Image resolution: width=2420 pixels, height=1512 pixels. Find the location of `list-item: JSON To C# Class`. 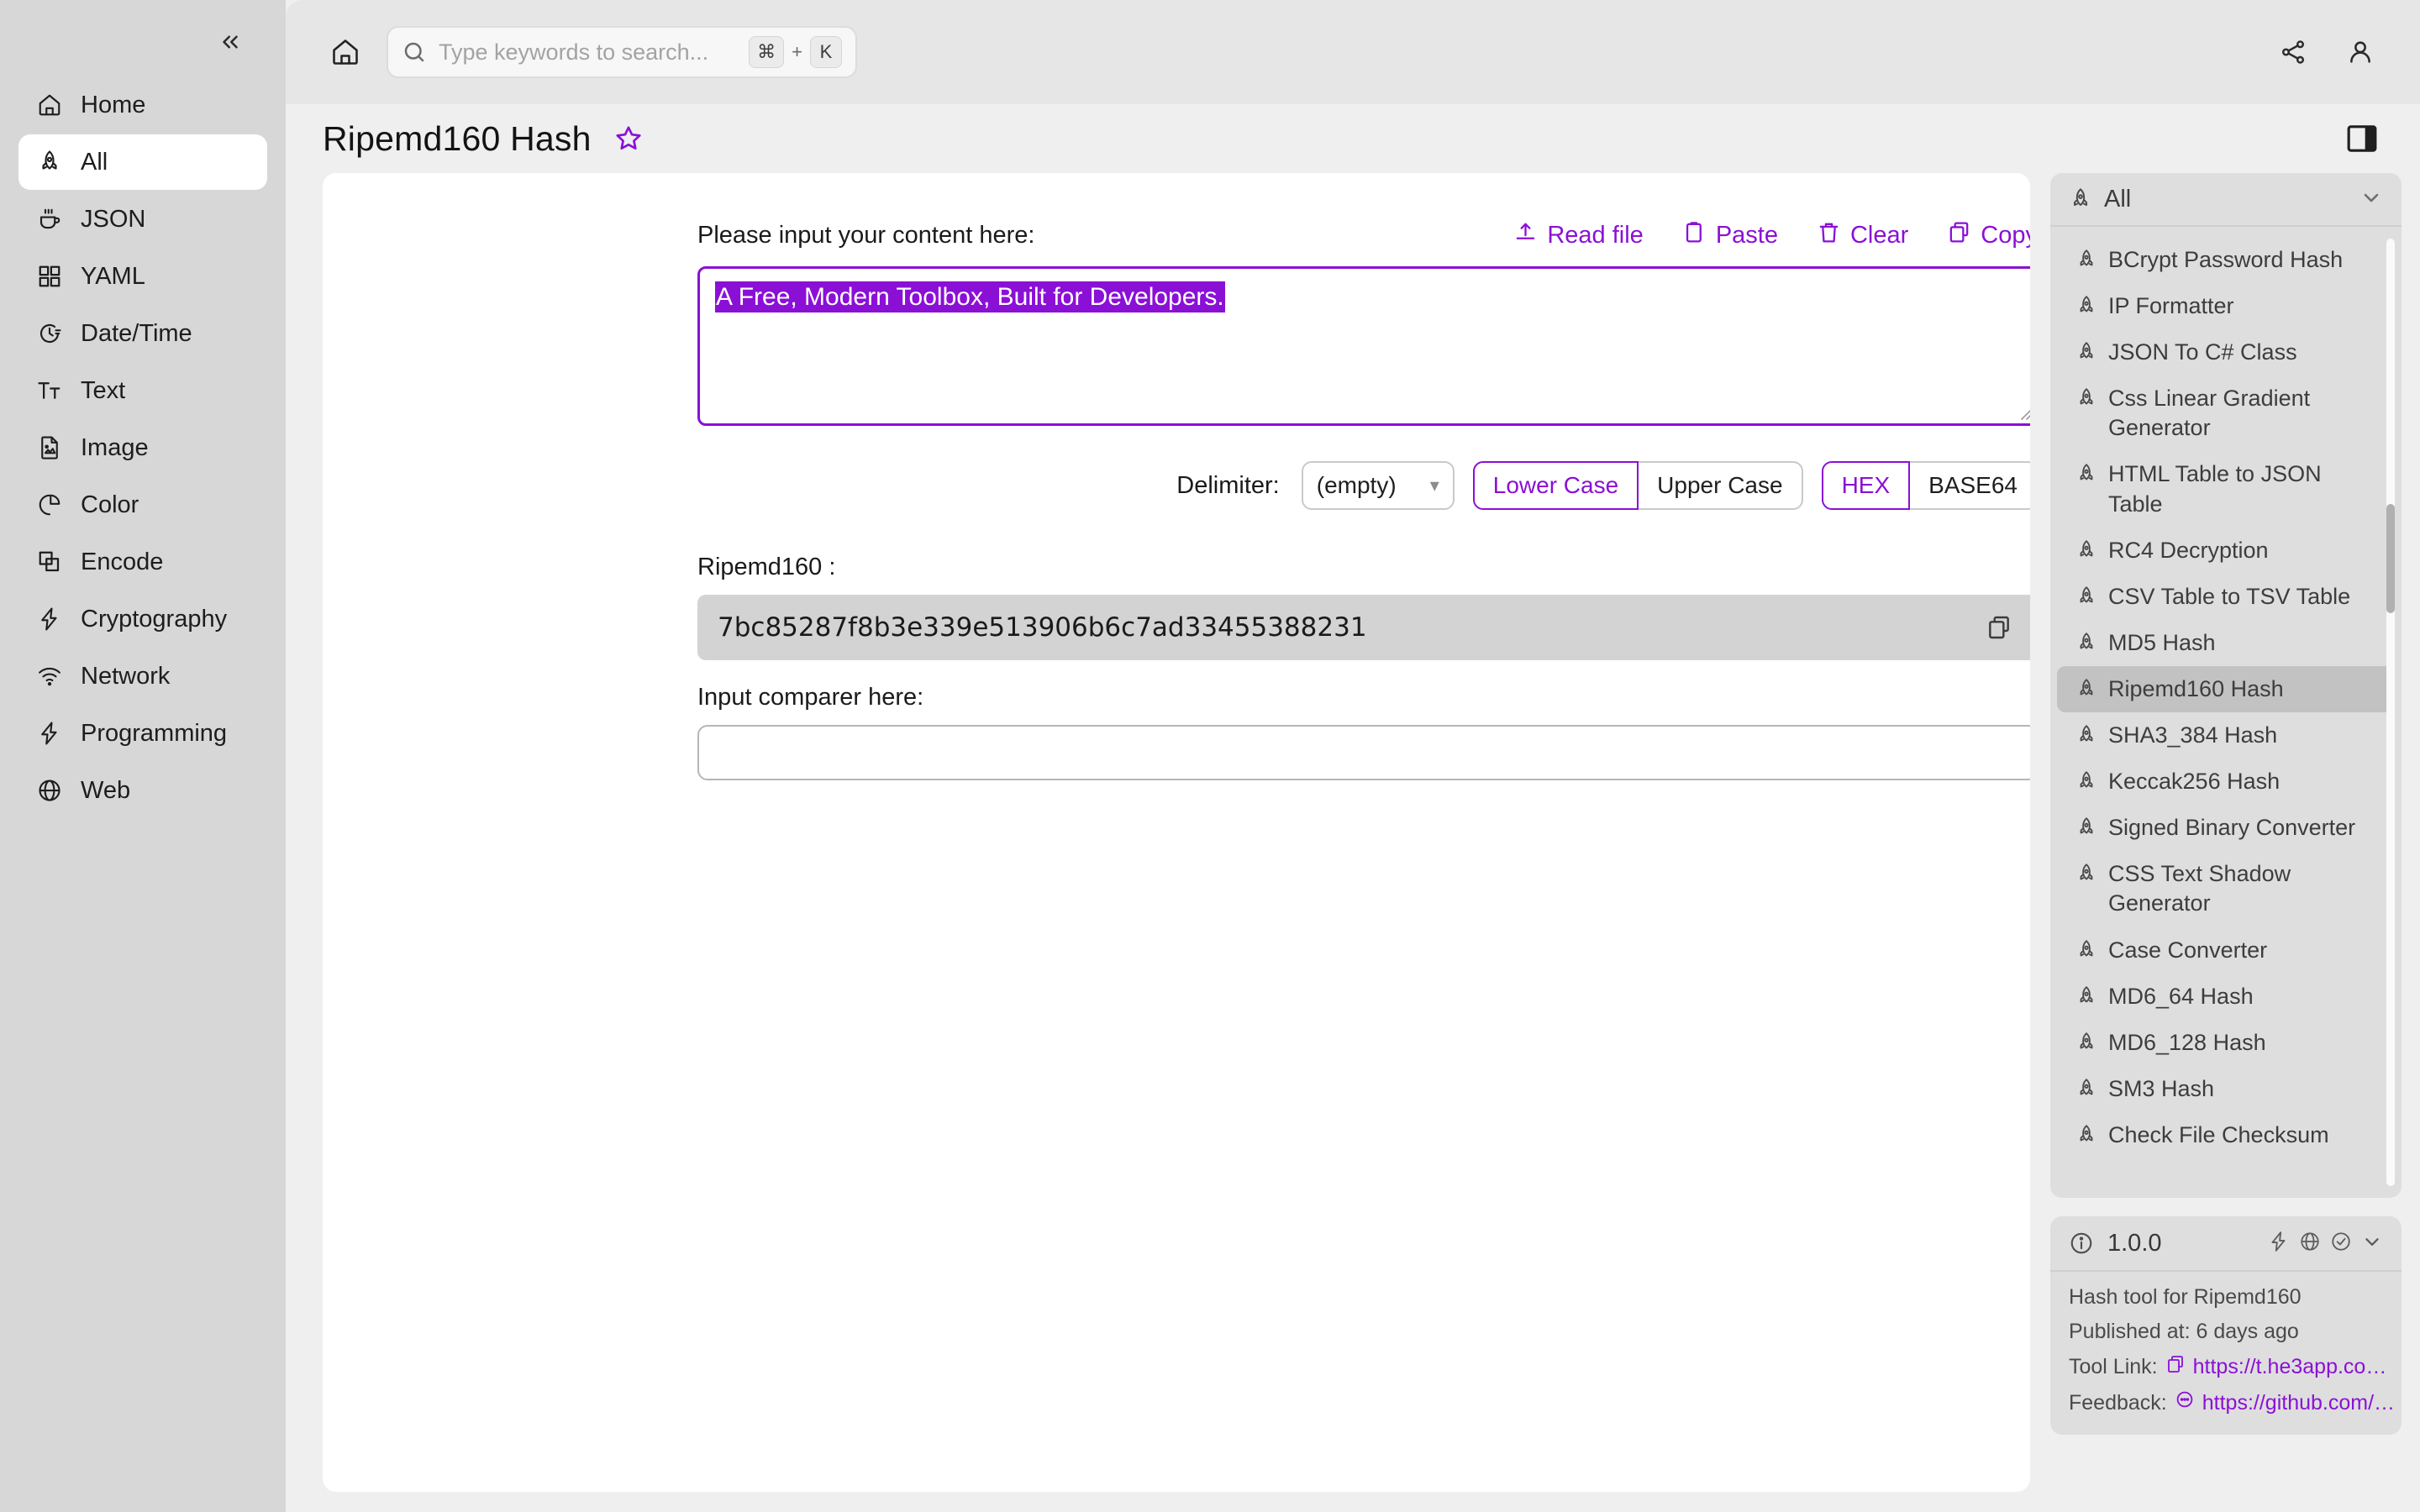

list-item: JSON To C# Class is located at coordinates (2226, 352).